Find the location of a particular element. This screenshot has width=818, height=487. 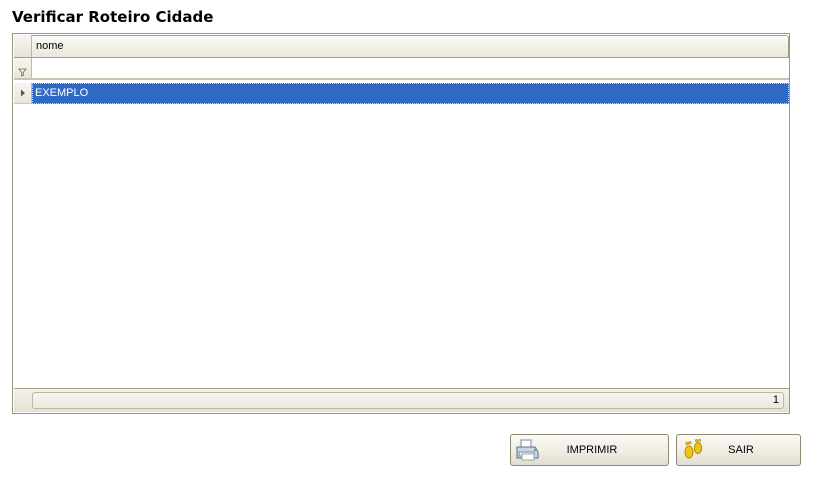

print-button: IMPRIMIR is located at coordinates (589, 450).